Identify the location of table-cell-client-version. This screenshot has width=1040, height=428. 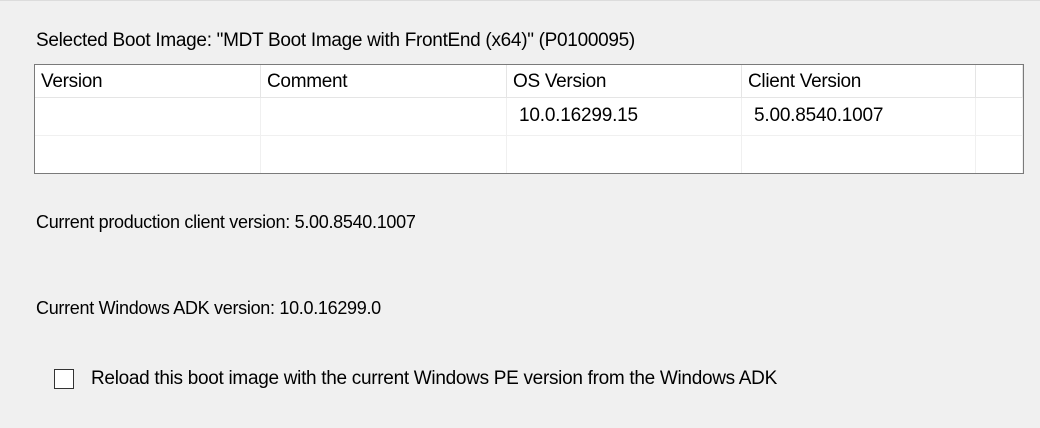
(859, 154).